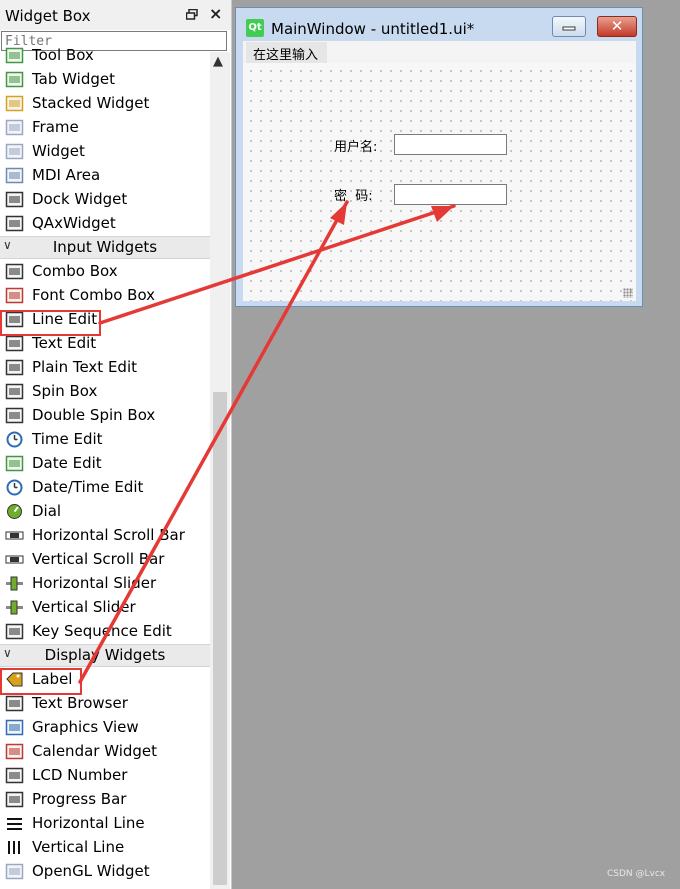 This screenshot has height=889, width=680. What do you see at coordinates (277, 264) in the screenshot?
I see `line-edit-arrow` at bounding box center [277, 264].